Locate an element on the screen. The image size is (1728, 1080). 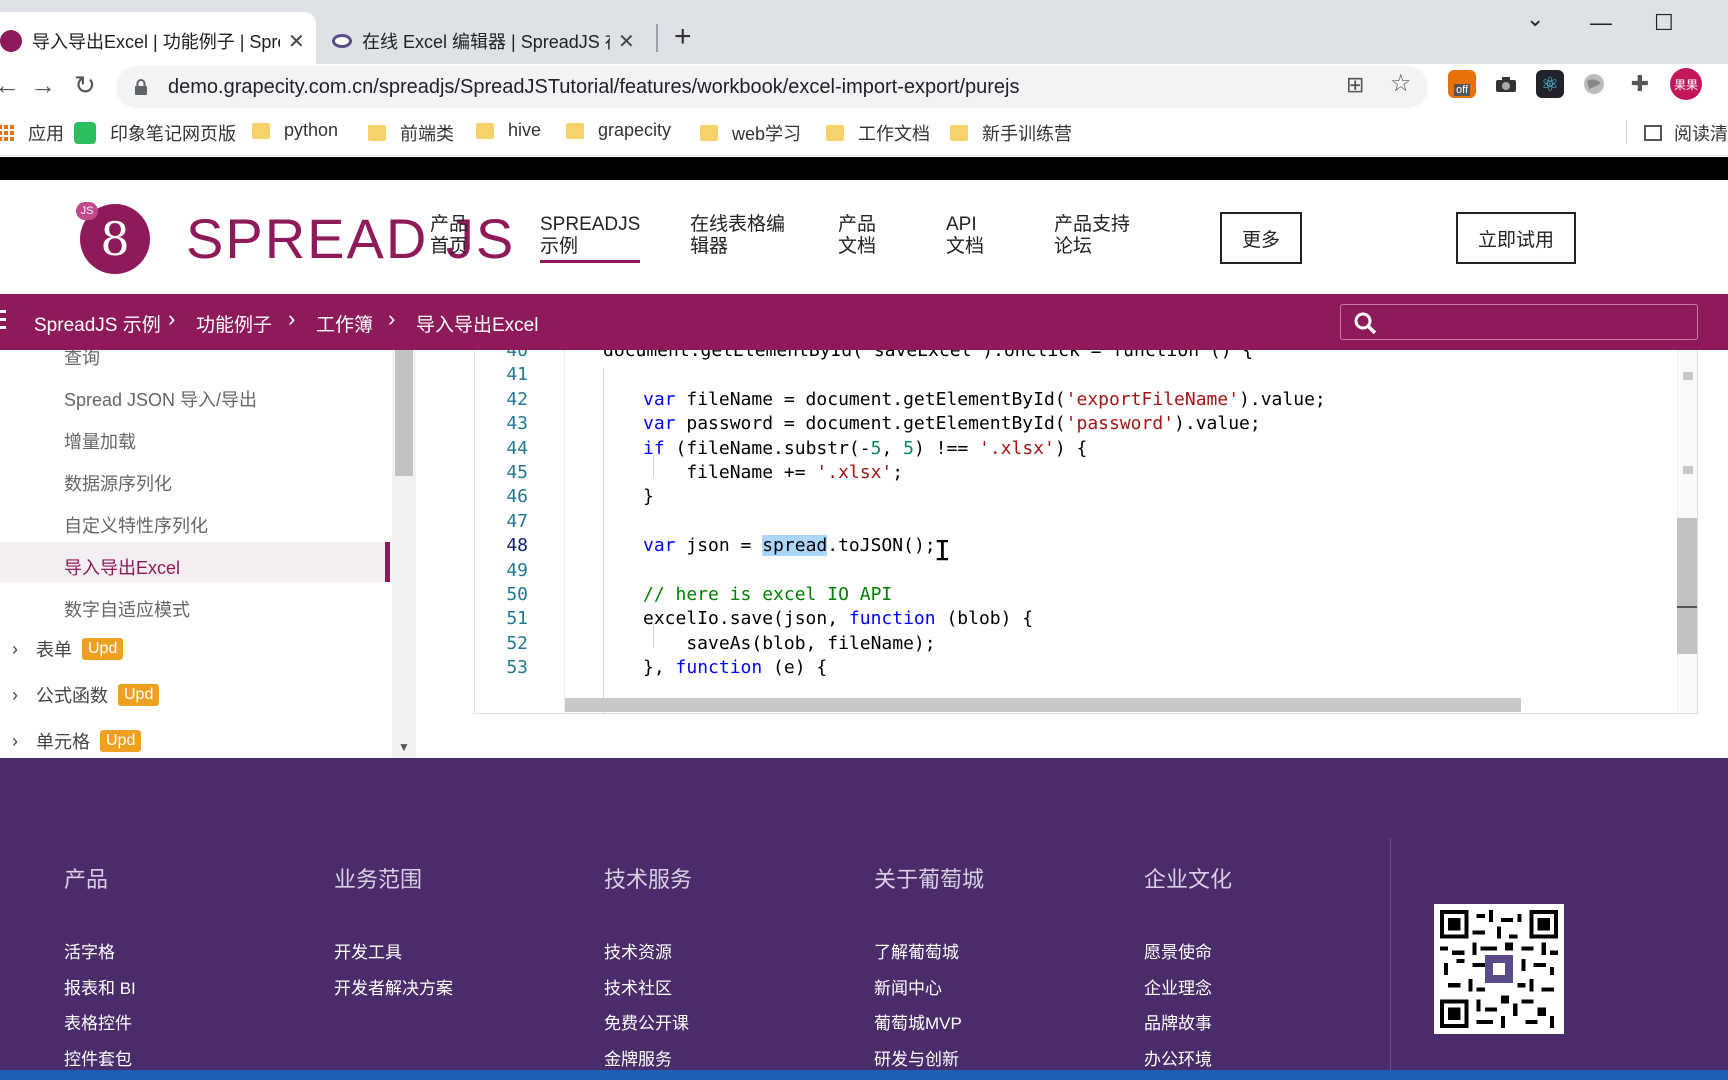
breadcrumb-item: 工作簿 is located at coordinates (344, 323).